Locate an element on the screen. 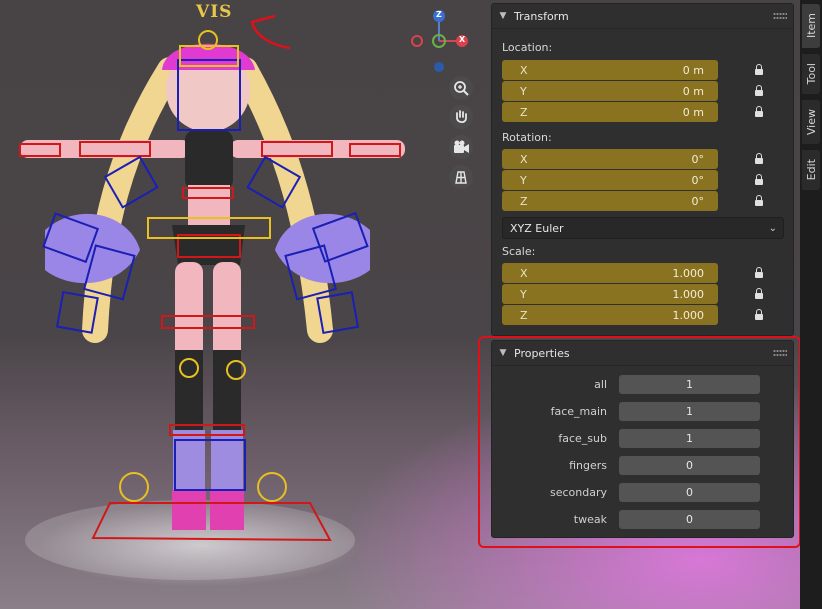  location-label: Location: is located at coordinates (527, 47).